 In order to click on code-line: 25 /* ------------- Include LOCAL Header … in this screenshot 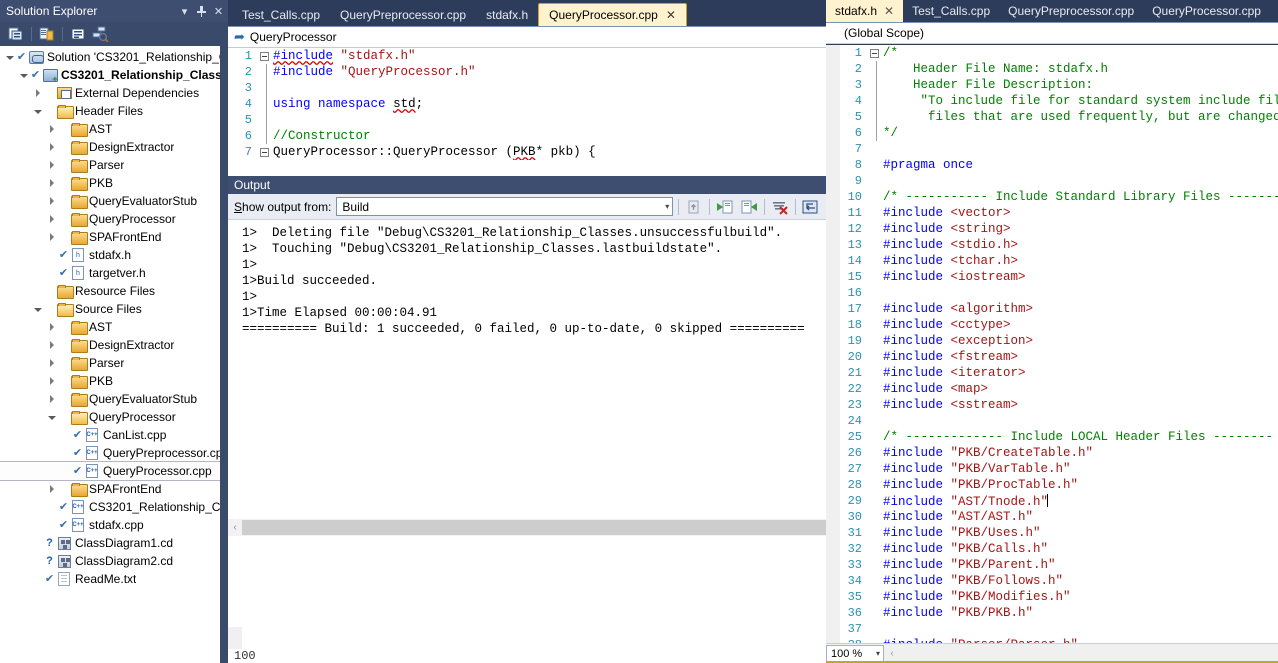, I will do `click(1052, 437)`.